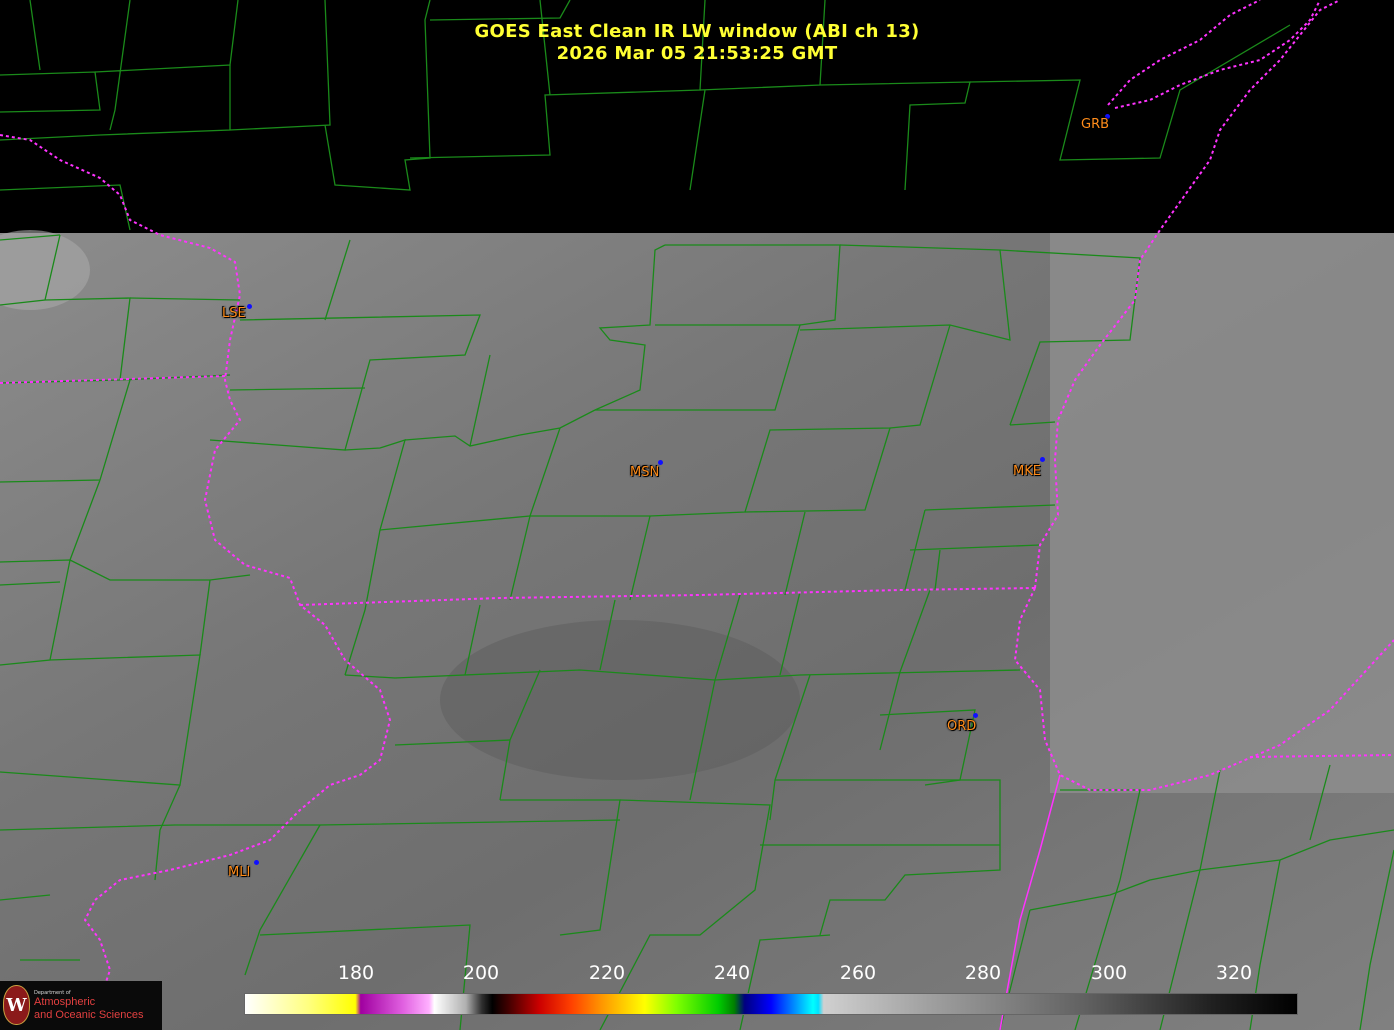  What do you see at coordinates (256, 862) in the screenshot?
I see `city-dot-mli` at bounding box center [256, 862].